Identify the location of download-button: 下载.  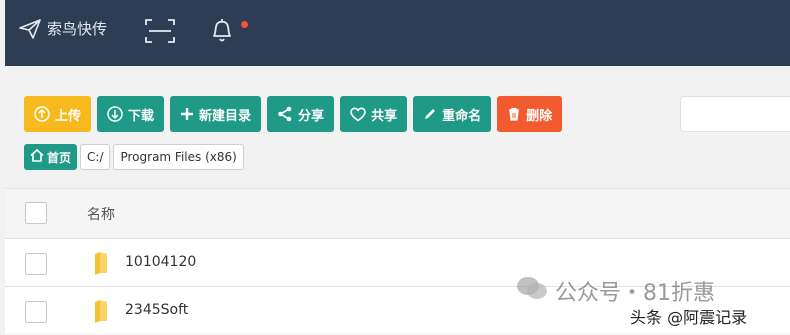
(131, 114).